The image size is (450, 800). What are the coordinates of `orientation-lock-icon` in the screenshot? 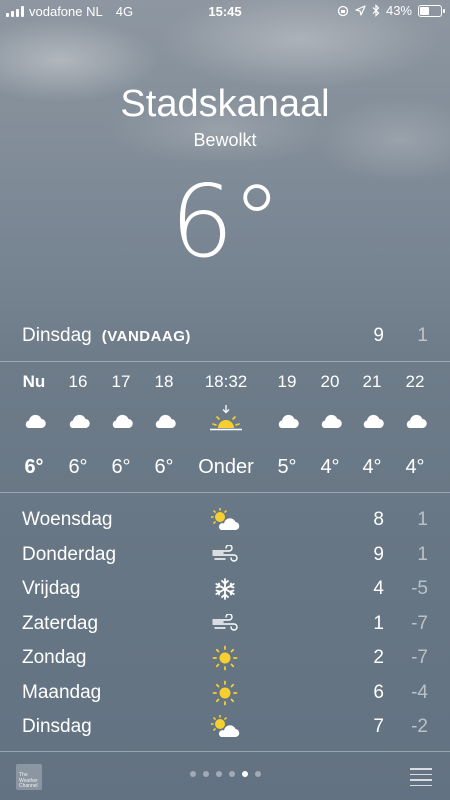 It's located at (343, 10).